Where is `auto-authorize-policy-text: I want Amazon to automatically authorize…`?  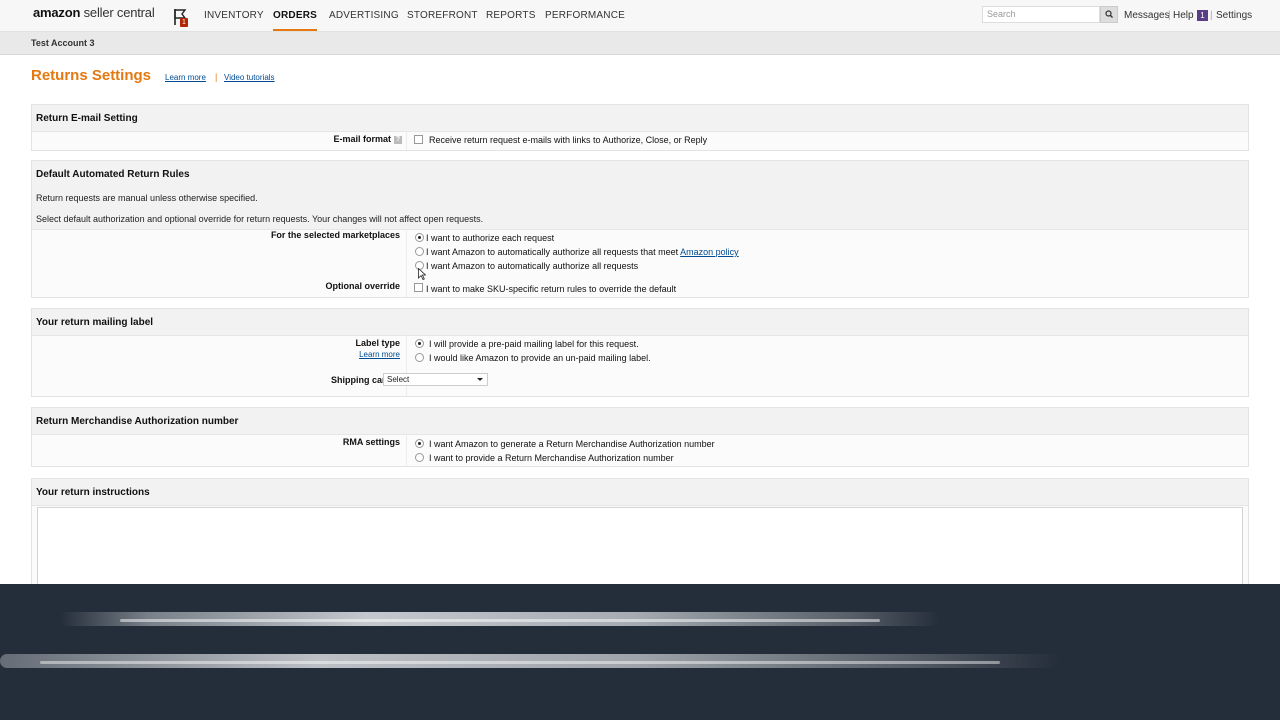 auto-authorize-policy-text: I want Amazon to automatically authorize… is located at coordinates (552, 252).